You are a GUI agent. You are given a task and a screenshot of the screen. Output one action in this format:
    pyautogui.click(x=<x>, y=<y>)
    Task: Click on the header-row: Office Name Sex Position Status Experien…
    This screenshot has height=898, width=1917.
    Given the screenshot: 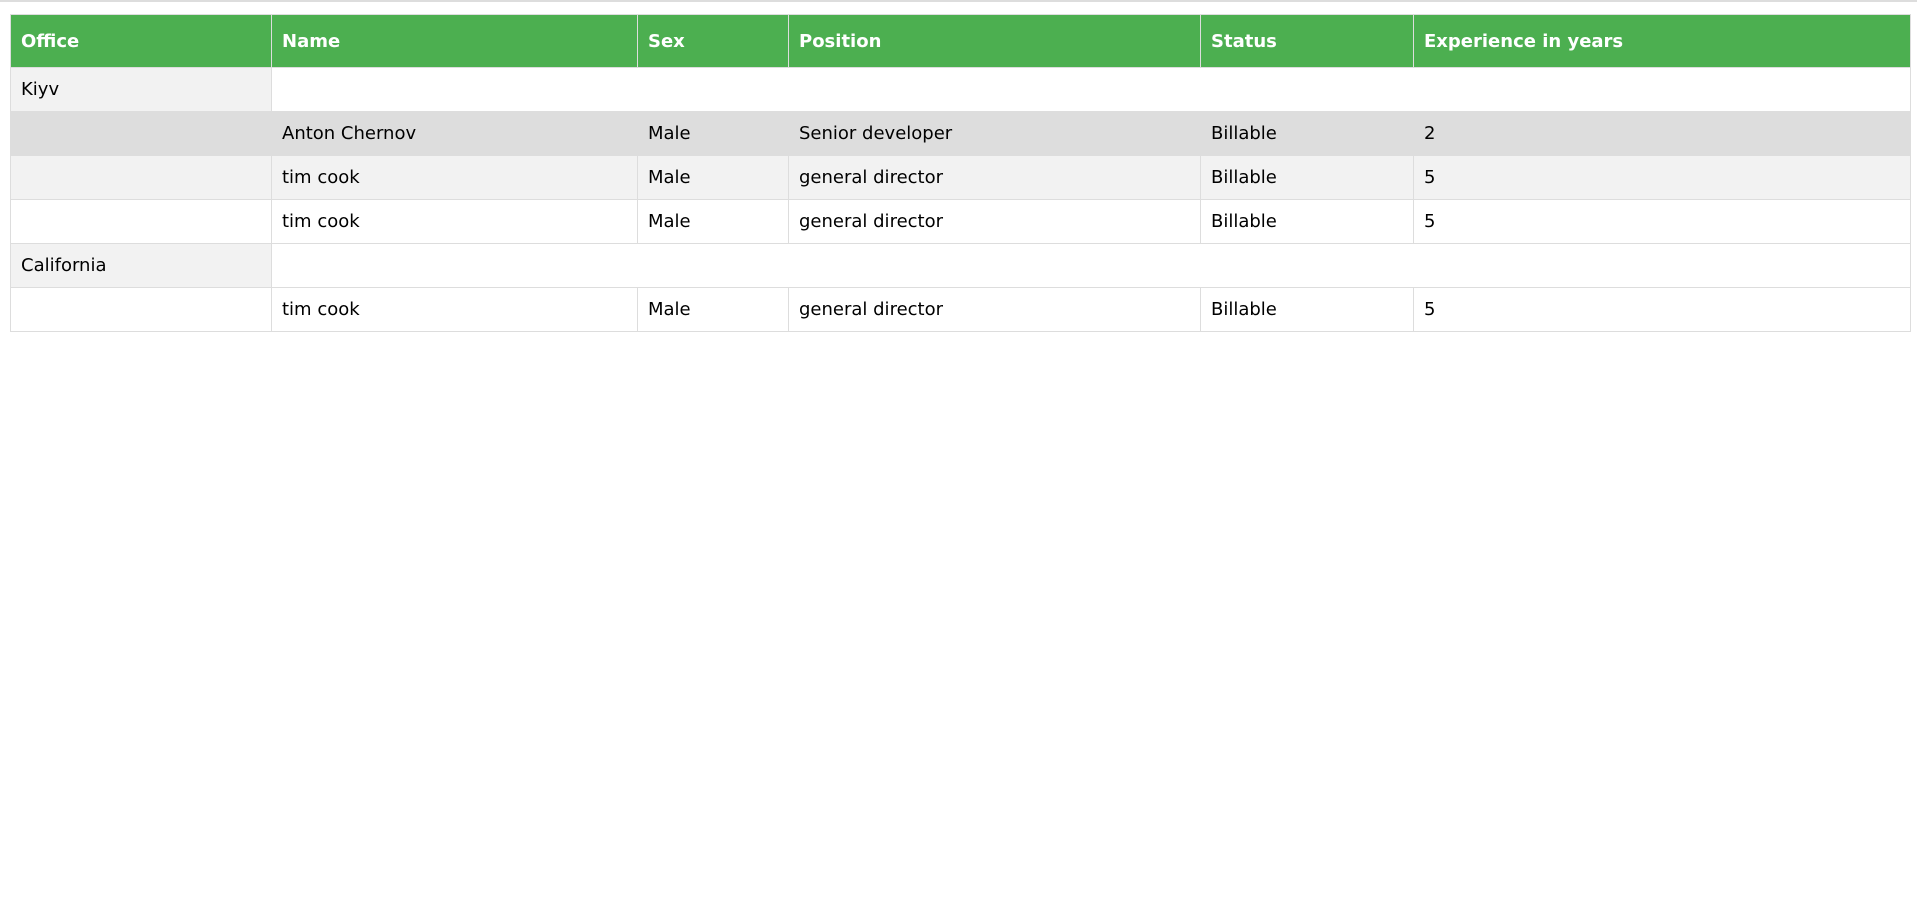 What is the action you would take?
    pyautogui.click(x=960, y=41)
    